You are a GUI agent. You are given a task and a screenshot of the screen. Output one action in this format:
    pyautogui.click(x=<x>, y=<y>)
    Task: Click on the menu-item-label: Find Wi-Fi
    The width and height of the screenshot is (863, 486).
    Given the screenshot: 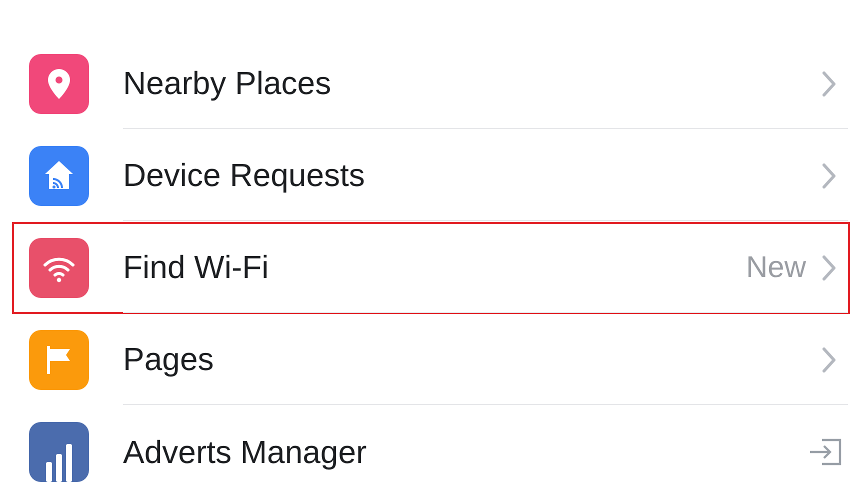 What is the action you would take?
    pyautogui.click(x=196, y=267)
    